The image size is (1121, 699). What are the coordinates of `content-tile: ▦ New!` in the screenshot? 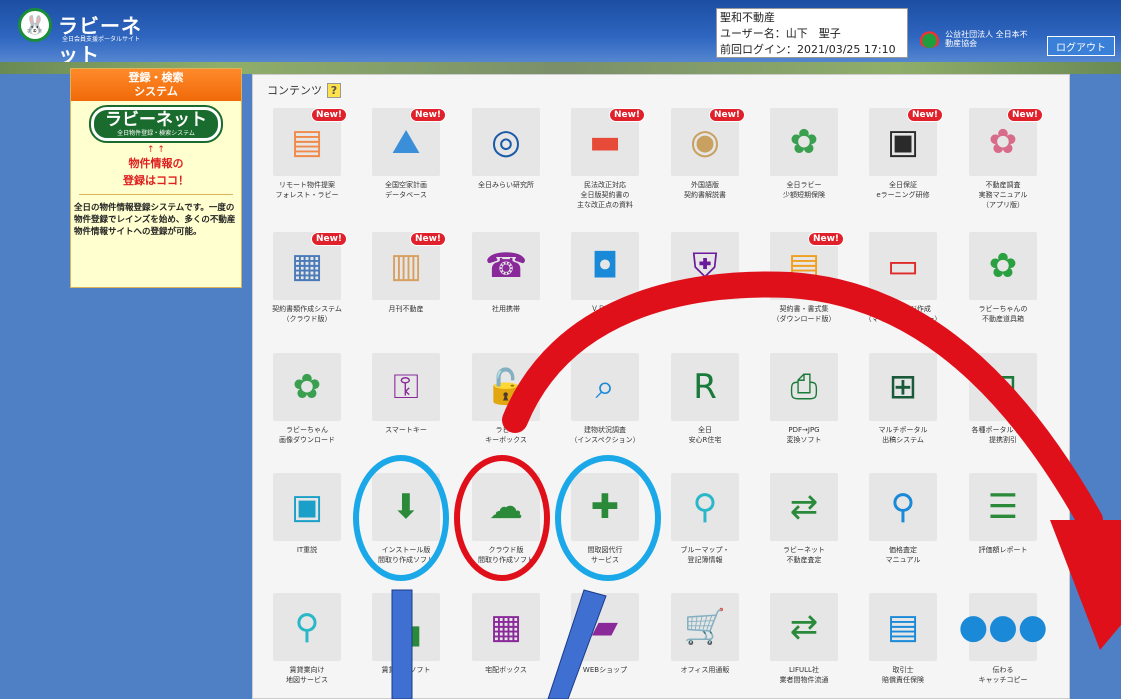 It's located at (310, 266).